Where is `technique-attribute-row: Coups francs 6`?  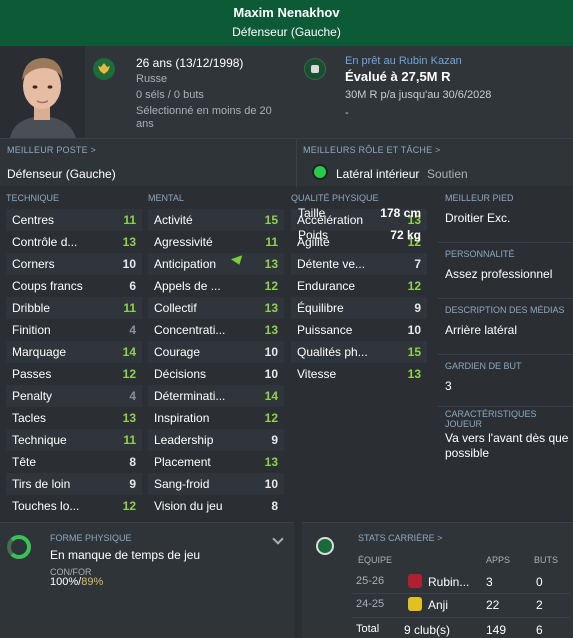
technique-attribute-row: Coups francs 6 is located at coordinates (74, 286).